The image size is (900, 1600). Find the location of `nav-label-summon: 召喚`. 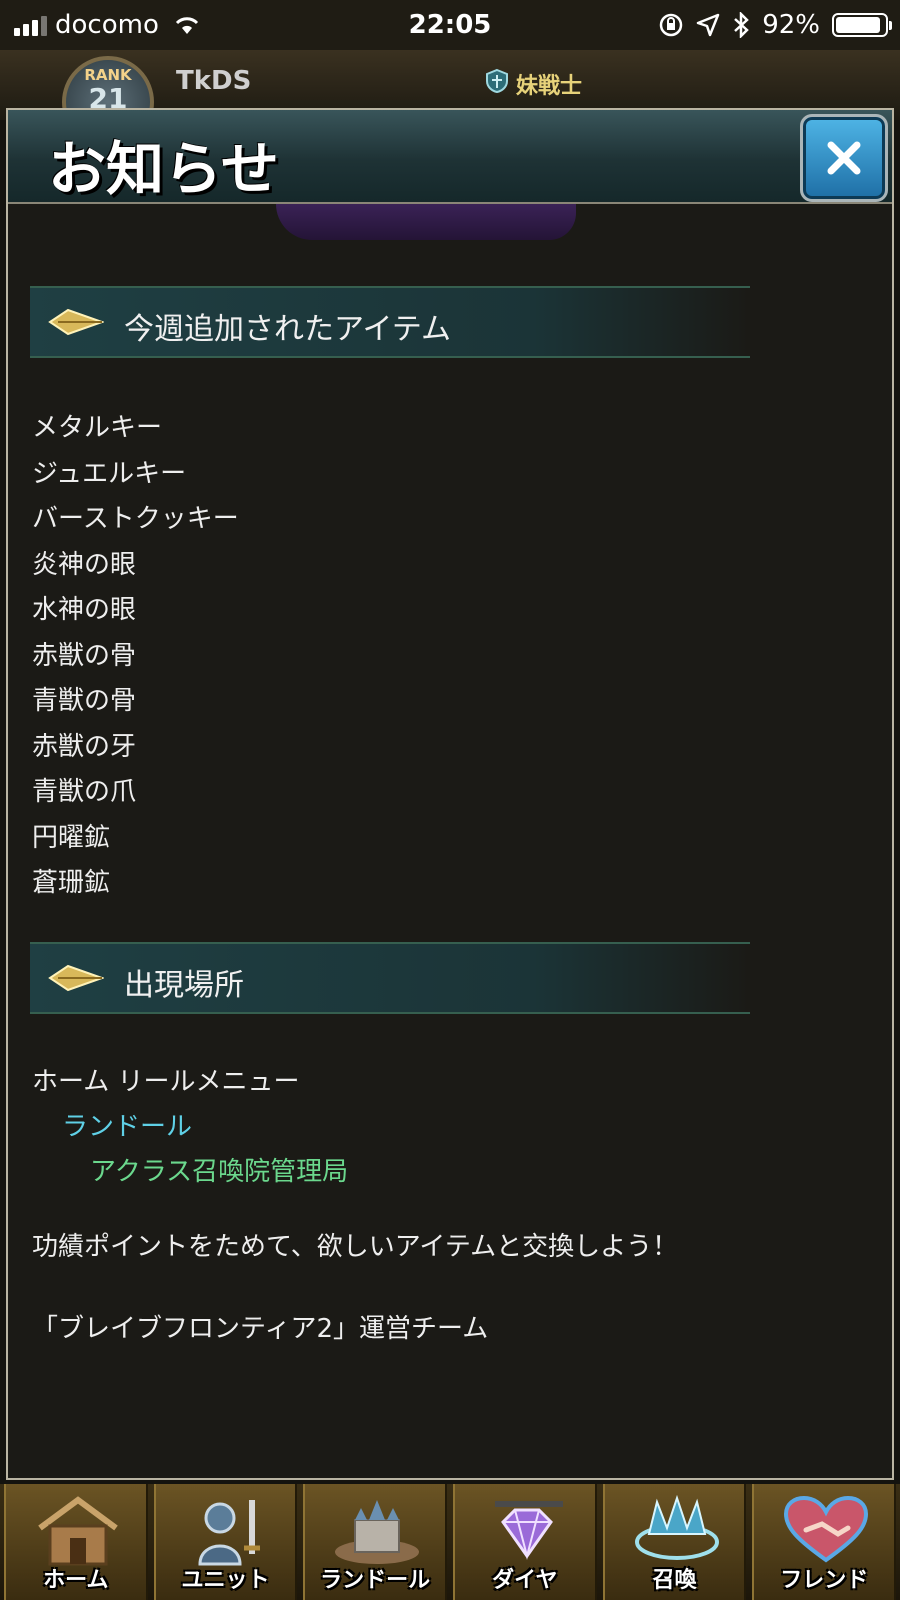

nav-label-summon: 召喚 is located at coordinates (674, 1580).